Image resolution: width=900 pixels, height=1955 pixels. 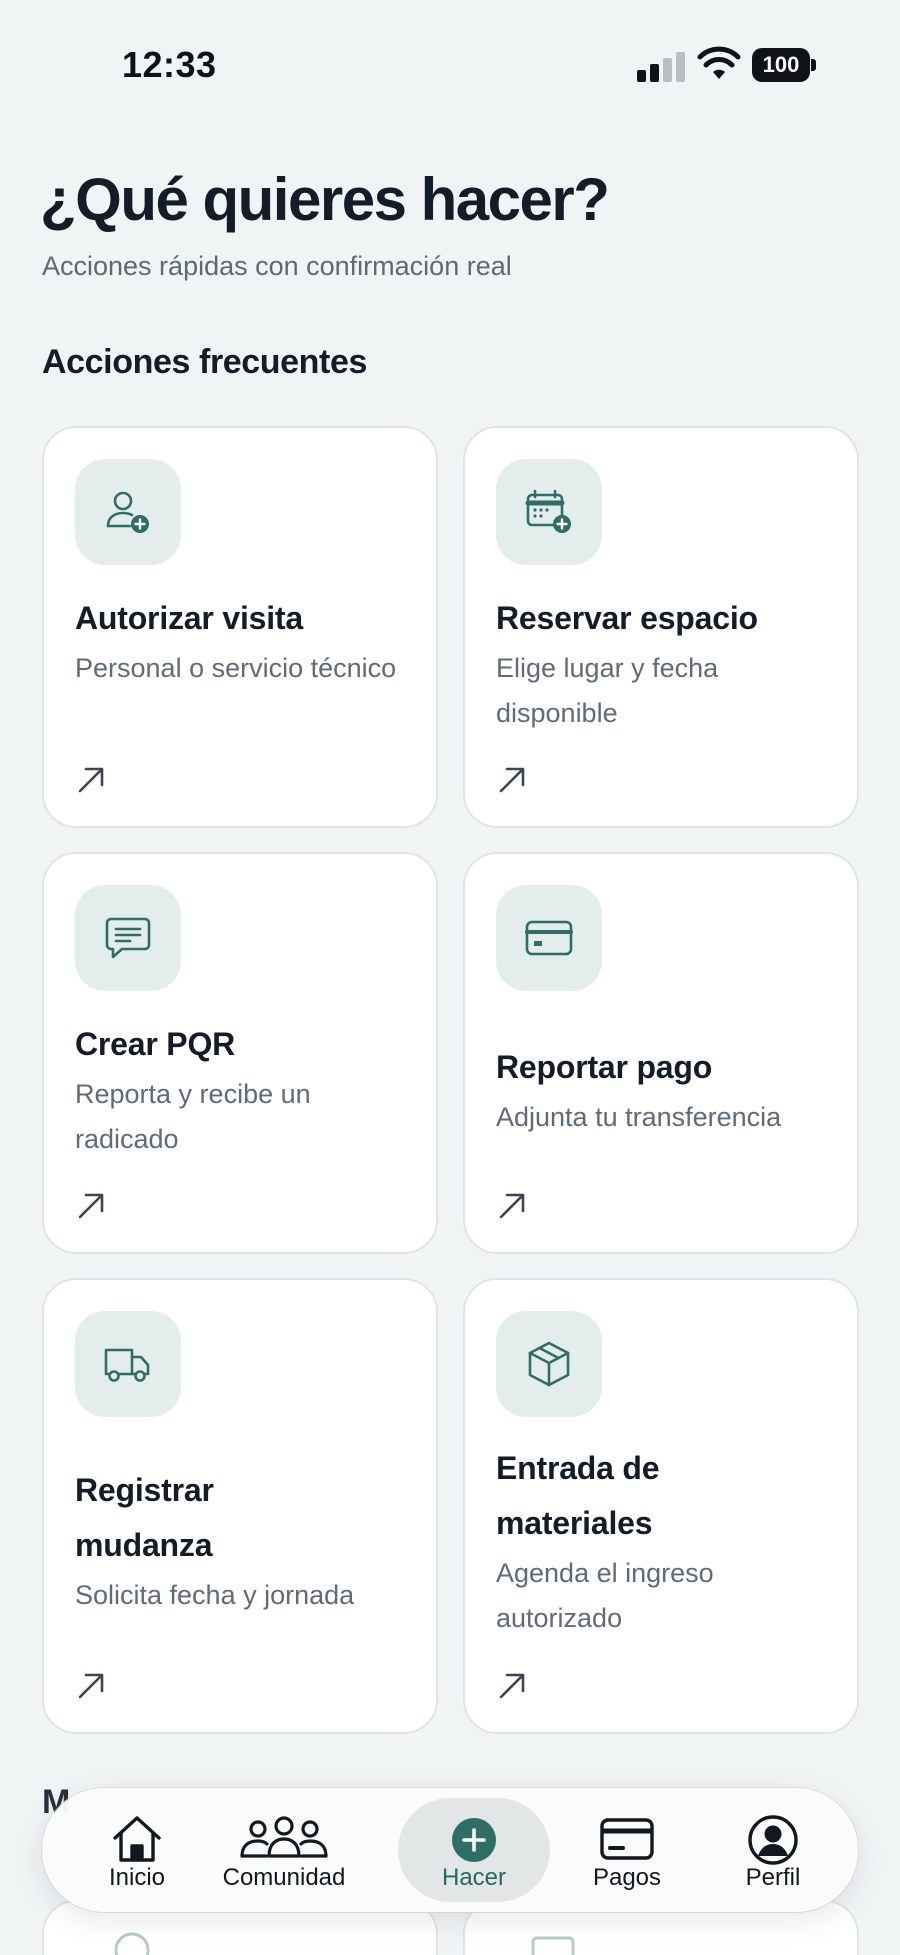 I want to click on tab-inicio: Inicio, so click(x=137, y=1850).